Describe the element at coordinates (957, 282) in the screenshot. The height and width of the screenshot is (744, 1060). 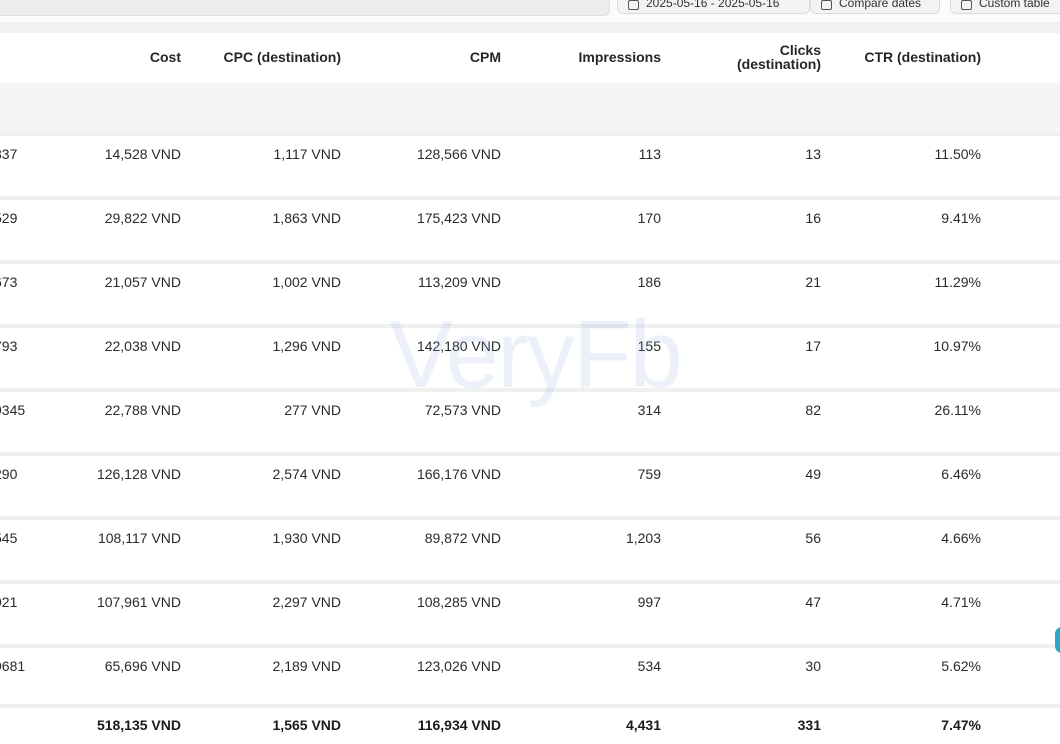
I see `cell-ctr: 11.29%` at that location.